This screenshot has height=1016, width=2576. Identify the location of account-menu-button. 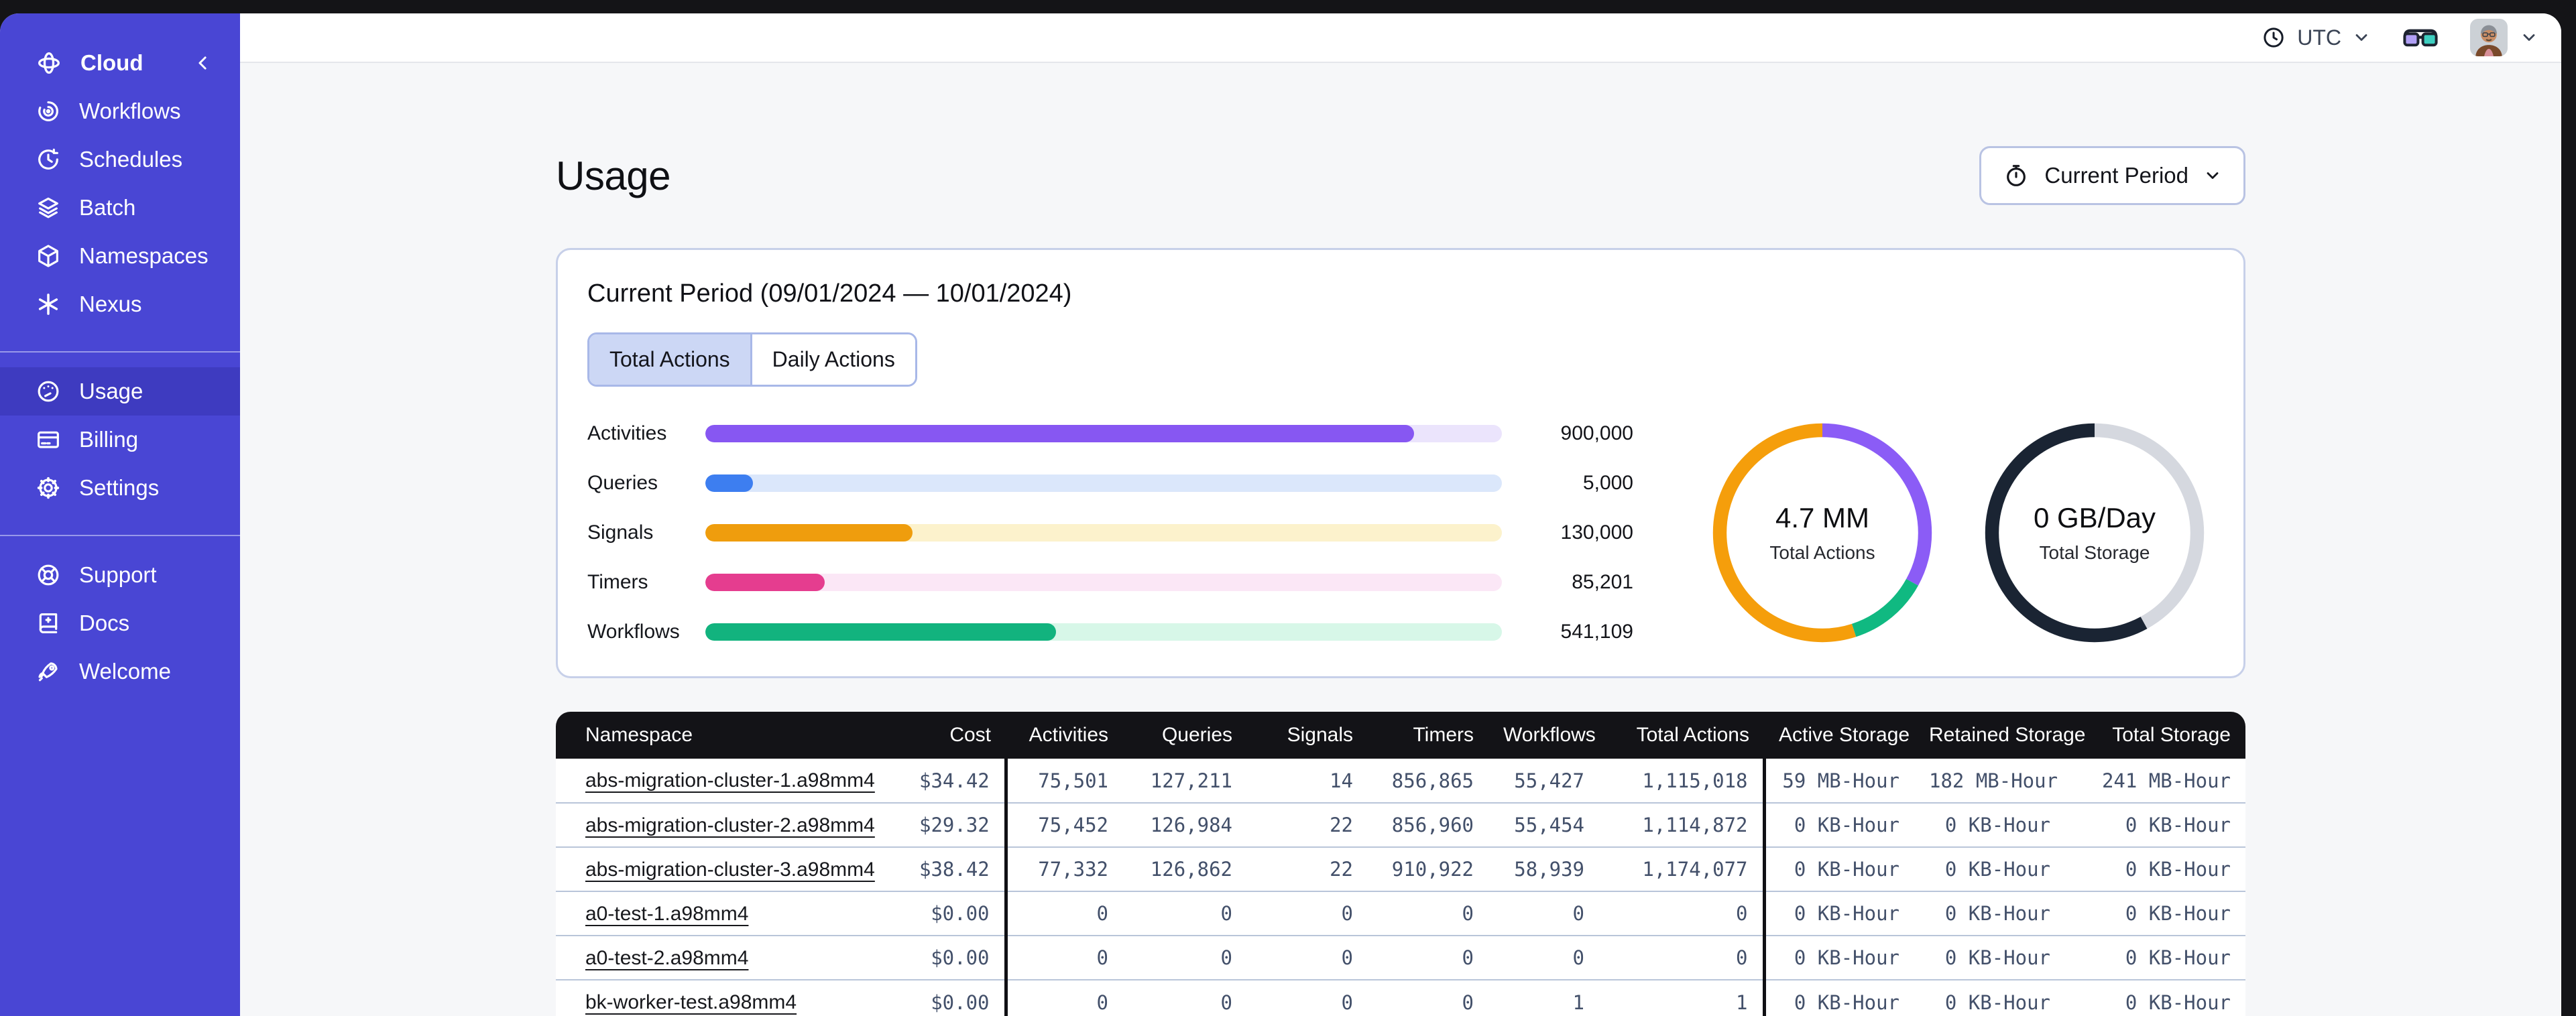
(2504, 37).